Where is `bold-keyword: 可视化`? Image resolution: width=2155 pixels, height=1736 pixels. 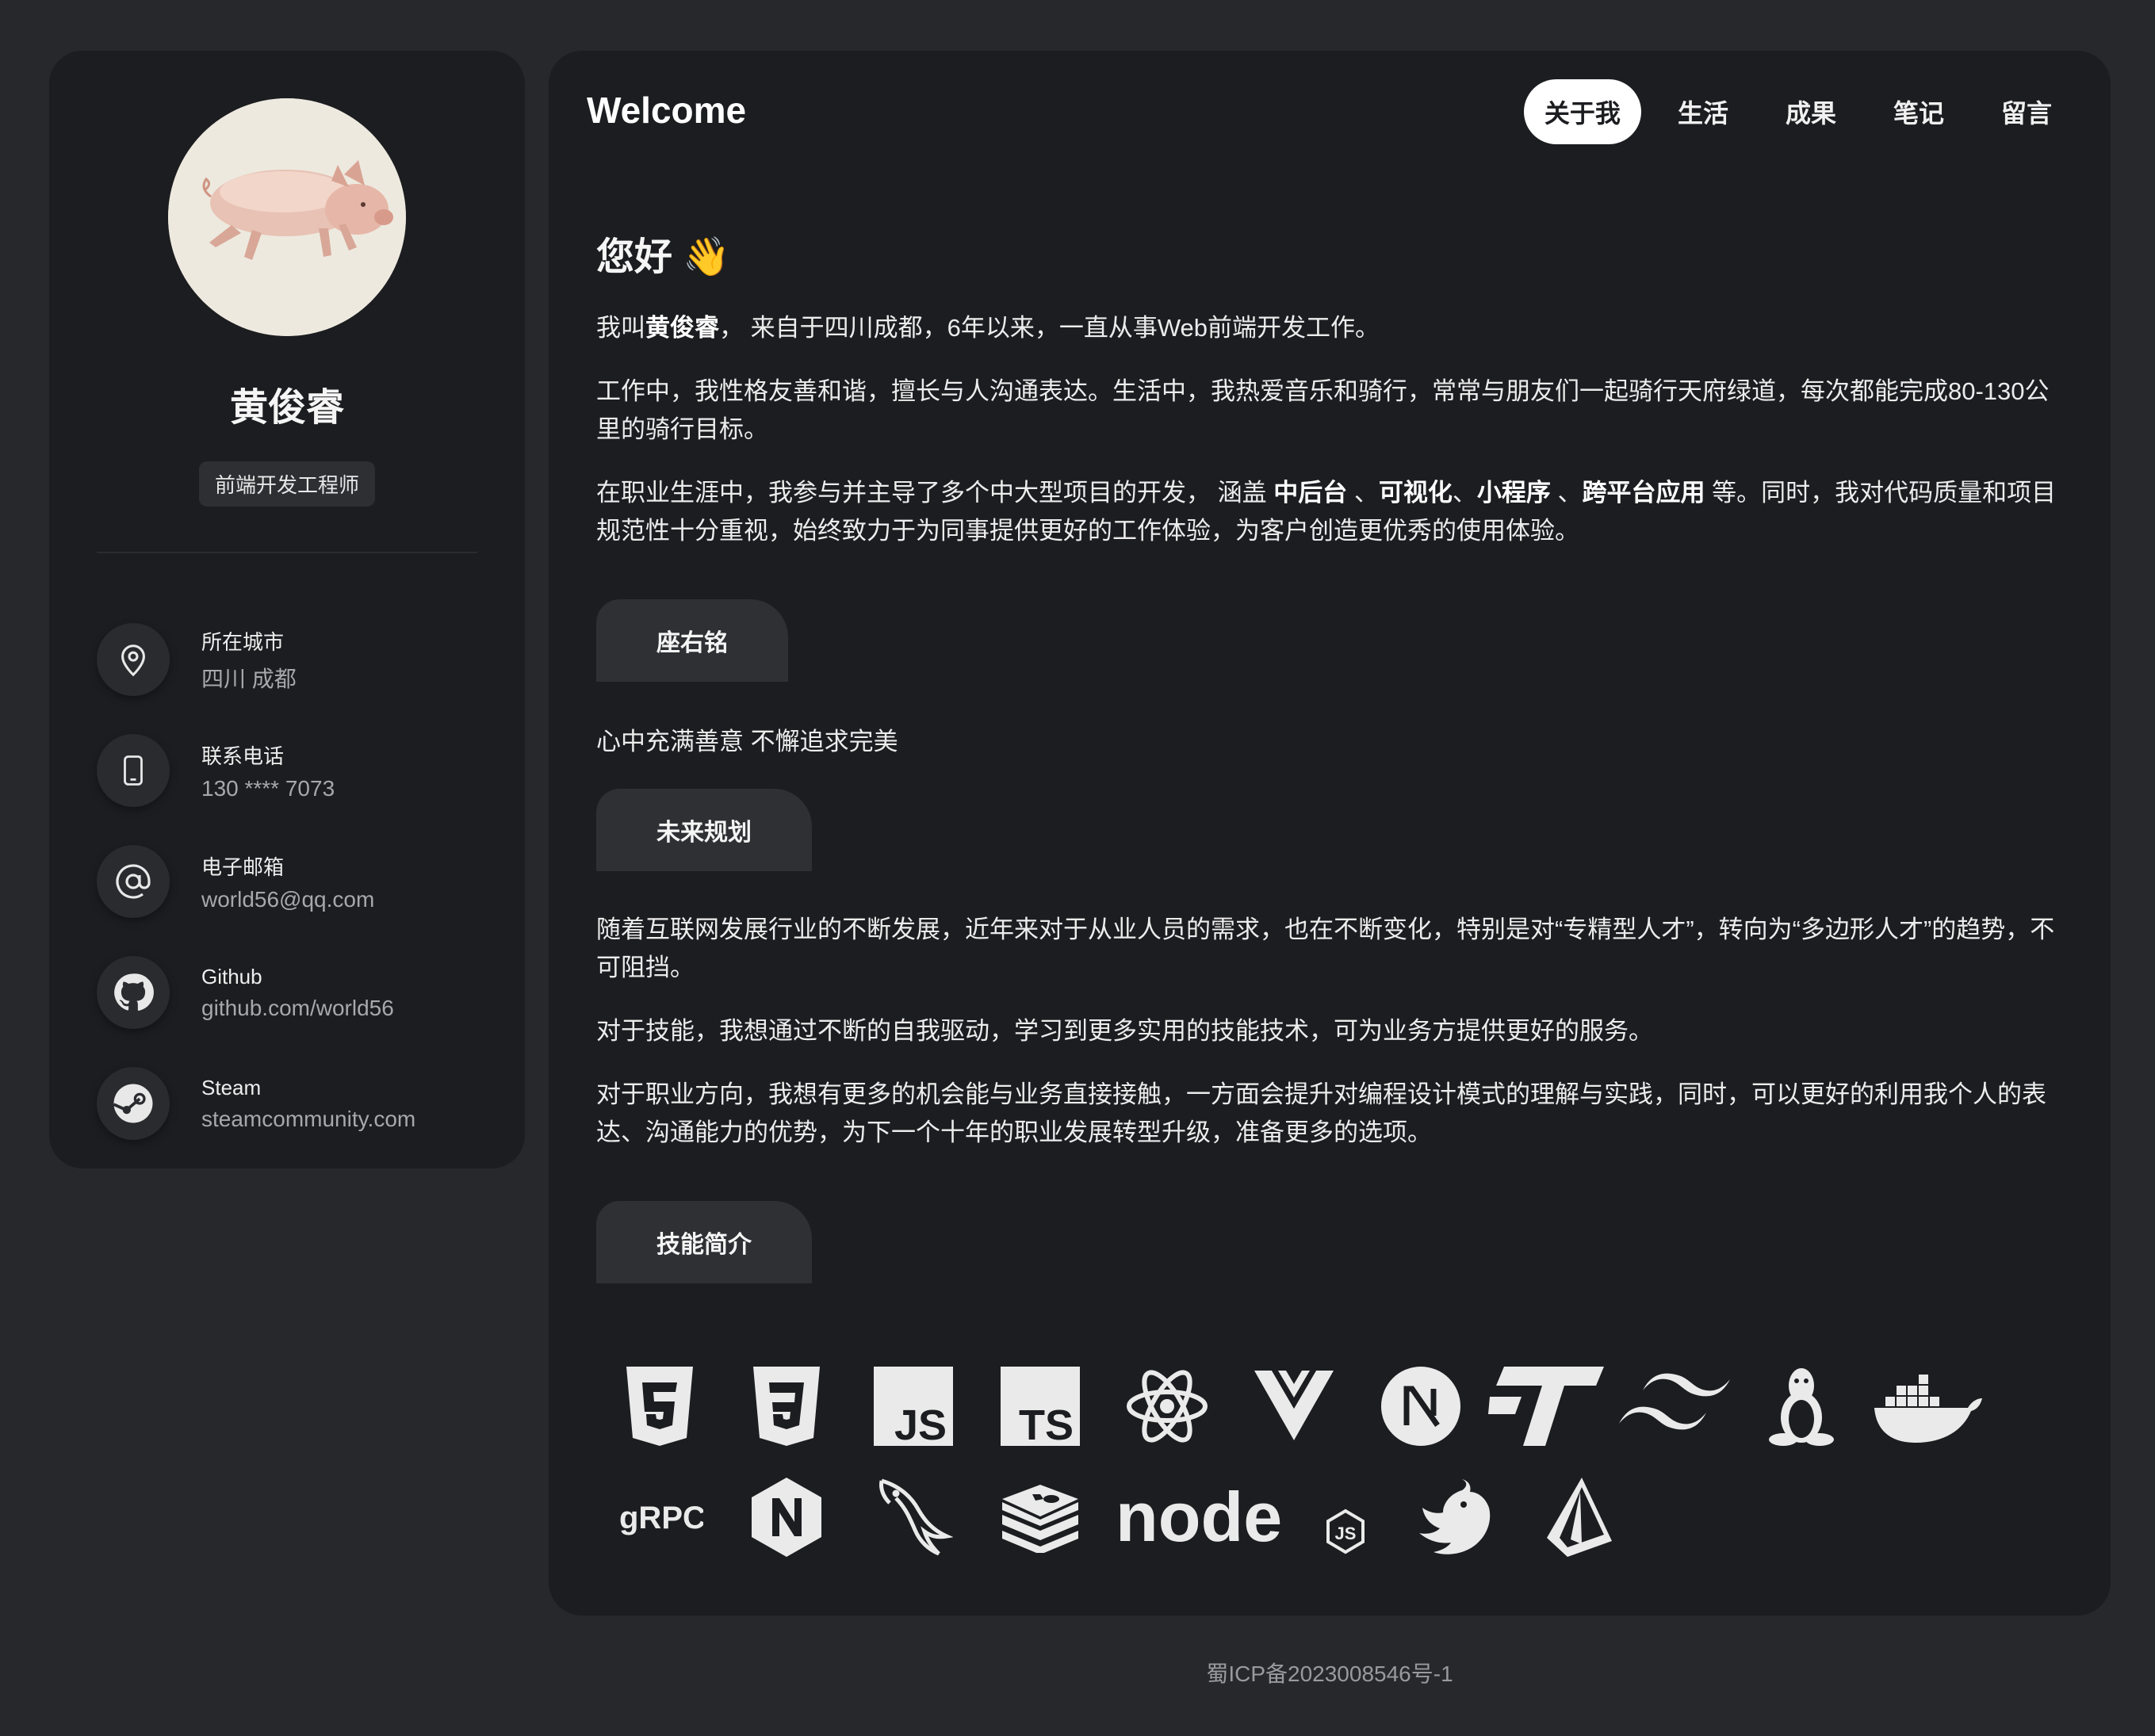 bold-keyword: 可视化 is located at coordinates (1415, 493).